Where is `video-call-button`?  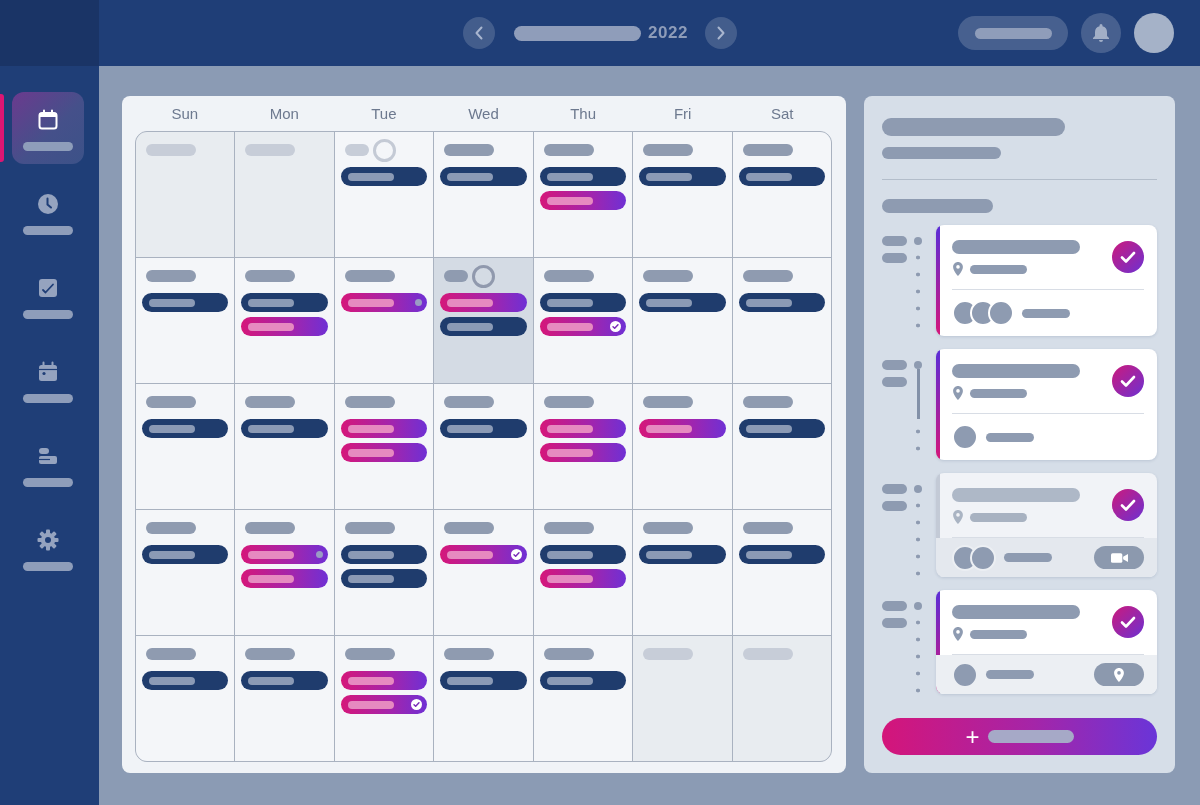
video-call-button is located at coordinates (1119, 557).